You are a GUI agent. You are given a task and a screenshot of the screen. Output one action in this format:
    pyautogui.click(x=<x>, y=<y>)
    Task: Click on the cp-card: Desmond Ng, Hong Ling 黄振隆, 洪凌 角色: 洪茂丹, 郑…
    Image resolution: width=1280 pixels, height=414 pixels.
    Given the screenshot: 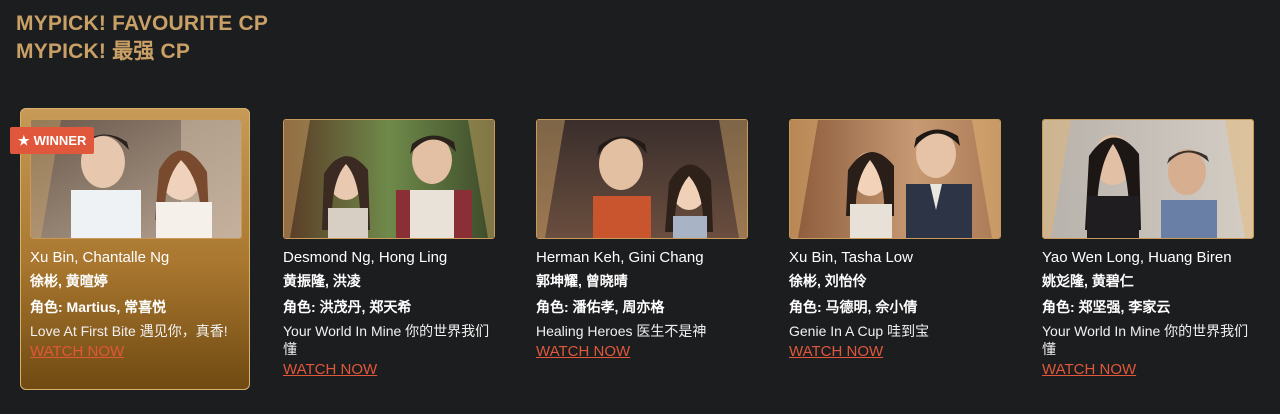 What is the action you would take?
    pyautogui.click(x=388, y=249)
    